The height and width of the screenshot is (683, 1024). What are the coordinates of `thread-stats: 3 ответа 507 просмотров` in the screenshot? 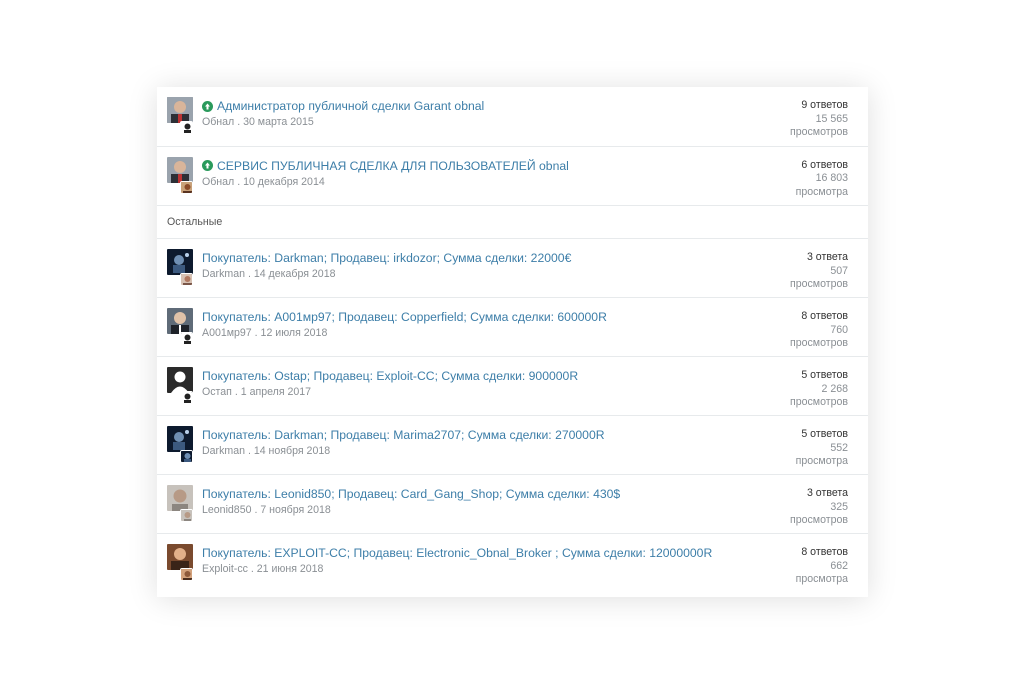 It's located at (819, 271).